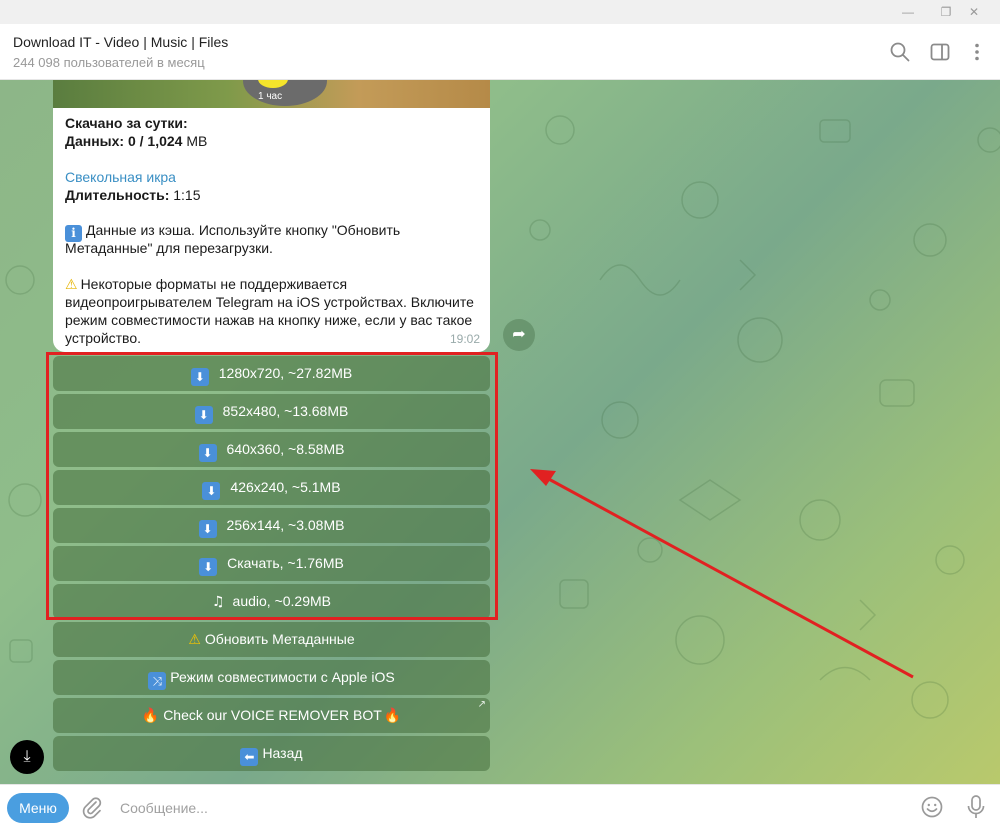 The width and height of the screenshot is (1000, 830). I want to click on chat-subtitle: 244 098 пользователей в месяц, so click(109, 62).